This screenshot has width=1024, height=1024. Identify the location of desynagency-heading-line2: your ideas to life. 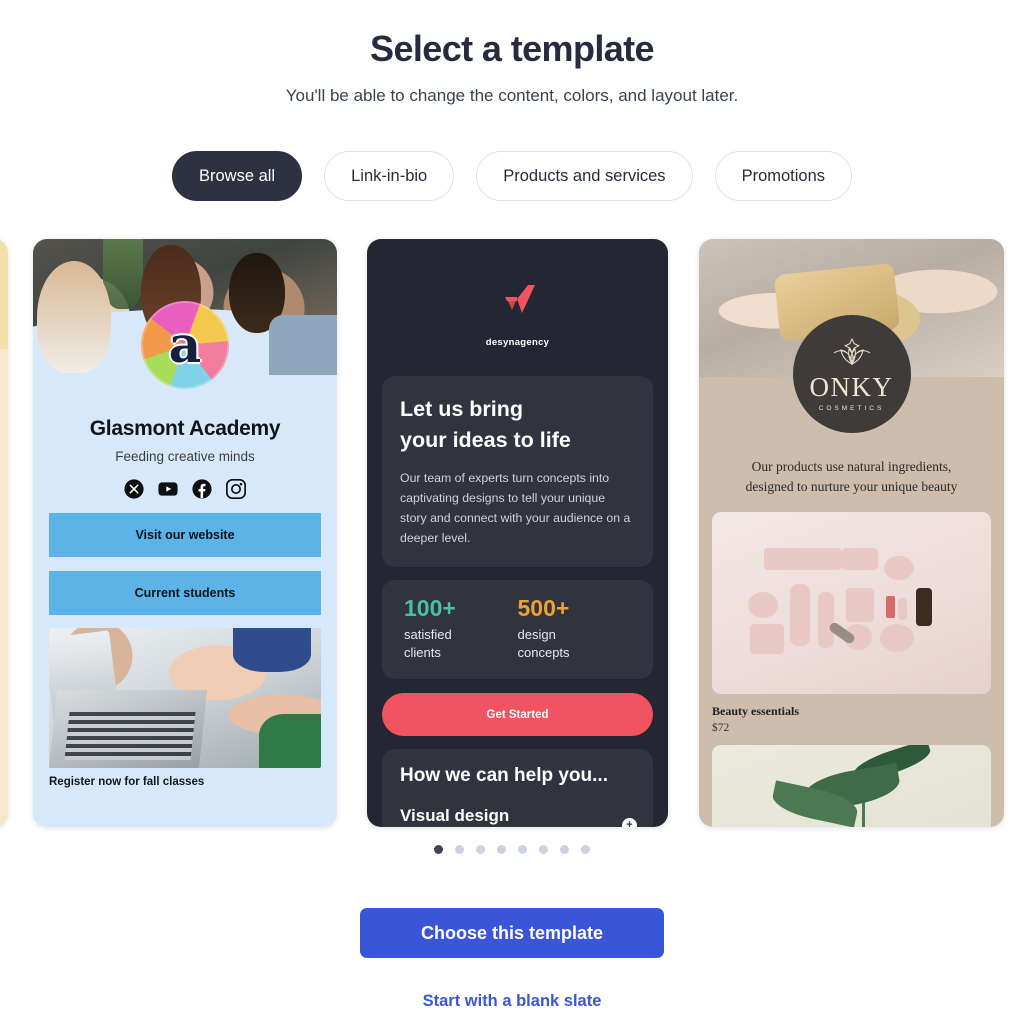
(485, 440).